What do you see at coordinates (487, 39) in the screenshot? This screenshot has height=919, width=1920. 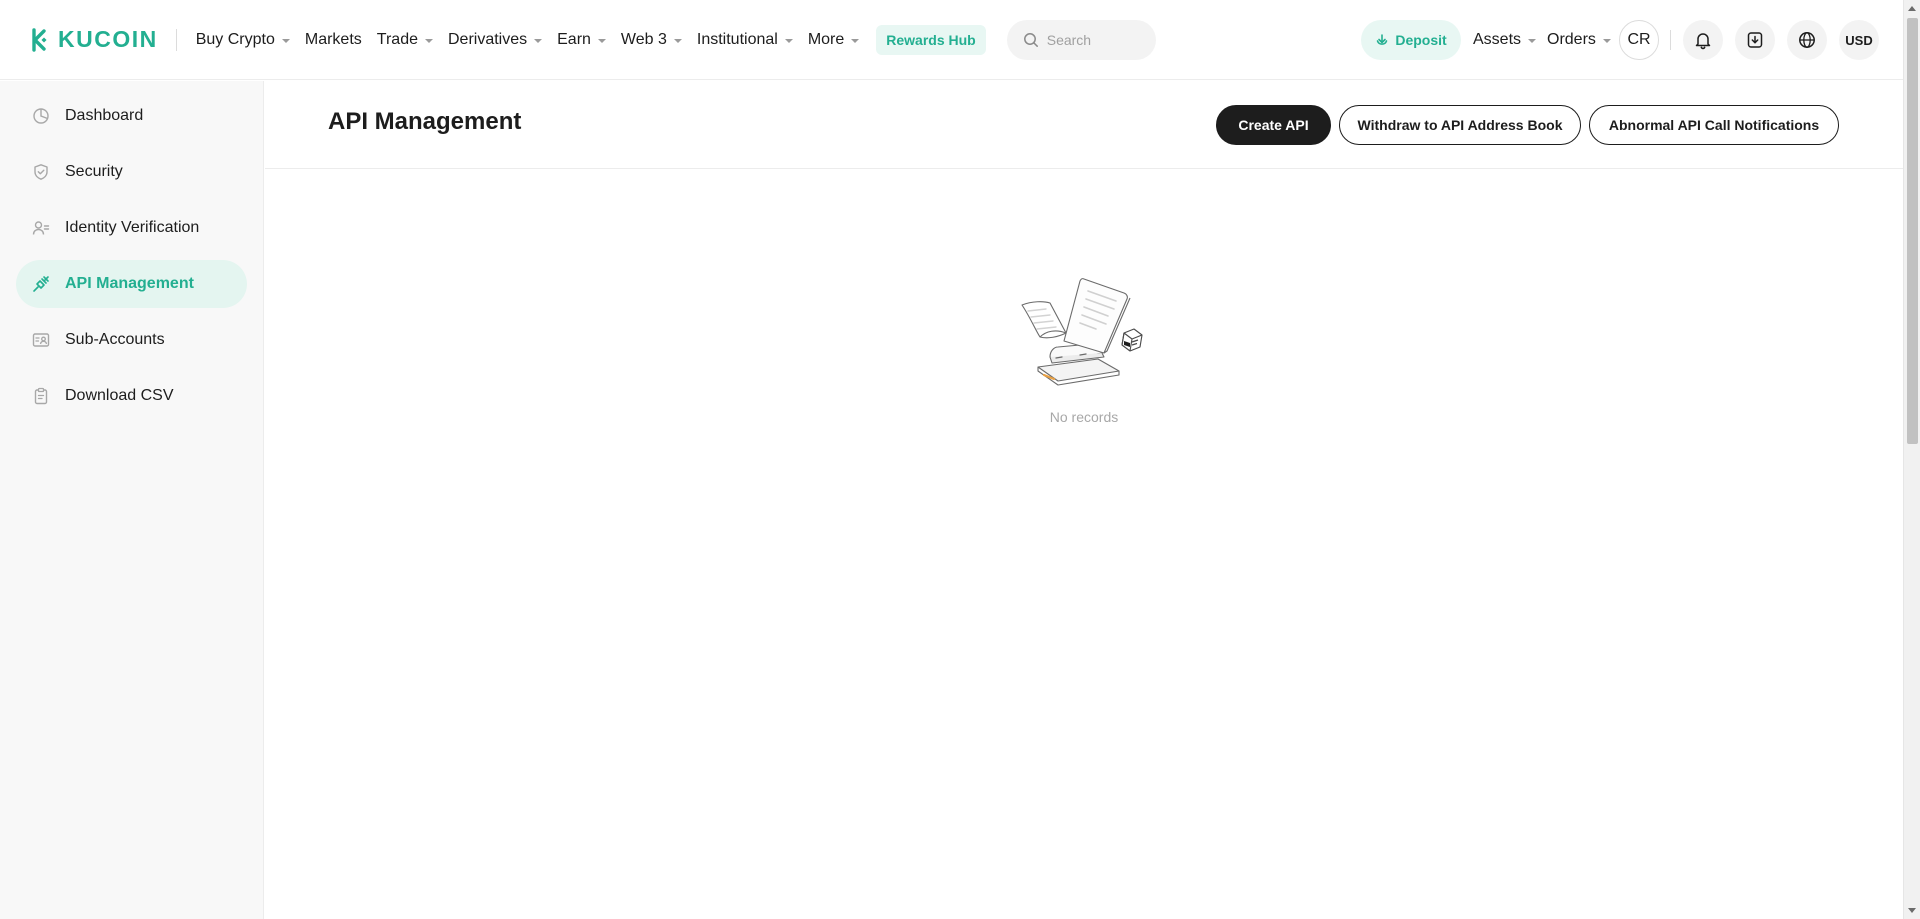 I see `nav-label: Derivatives` at bounding box center [487, 39].